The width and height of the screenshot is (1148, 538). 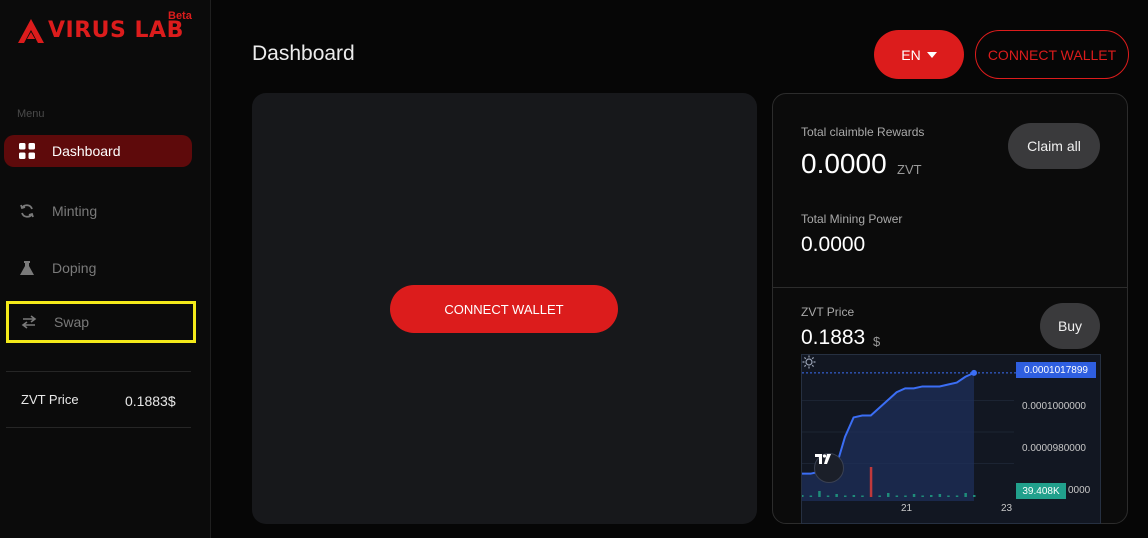 What do you see at coordinates (1041, 491) in the screenshot?
I see `volume-tag: 39.408K` at bounding box center [1041, 491].